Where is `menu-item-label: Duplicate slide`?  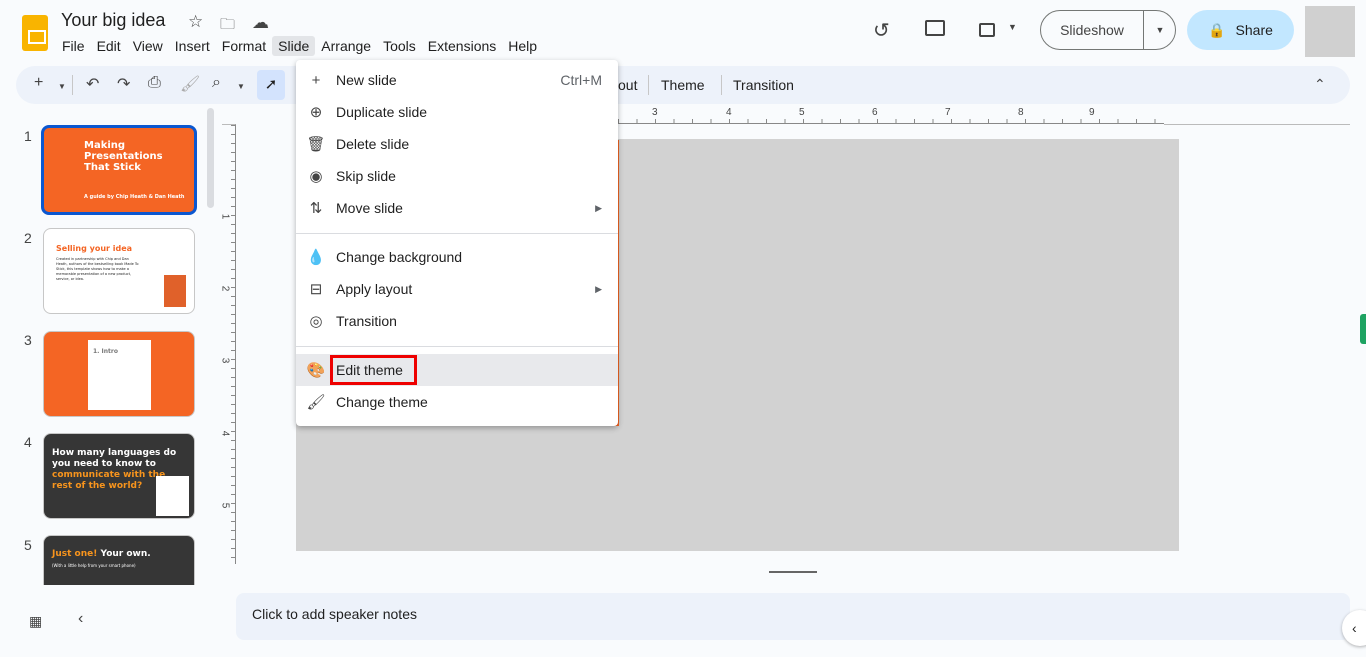 menu-item-label: Duplicate slide is located at coordinates (382, 112).